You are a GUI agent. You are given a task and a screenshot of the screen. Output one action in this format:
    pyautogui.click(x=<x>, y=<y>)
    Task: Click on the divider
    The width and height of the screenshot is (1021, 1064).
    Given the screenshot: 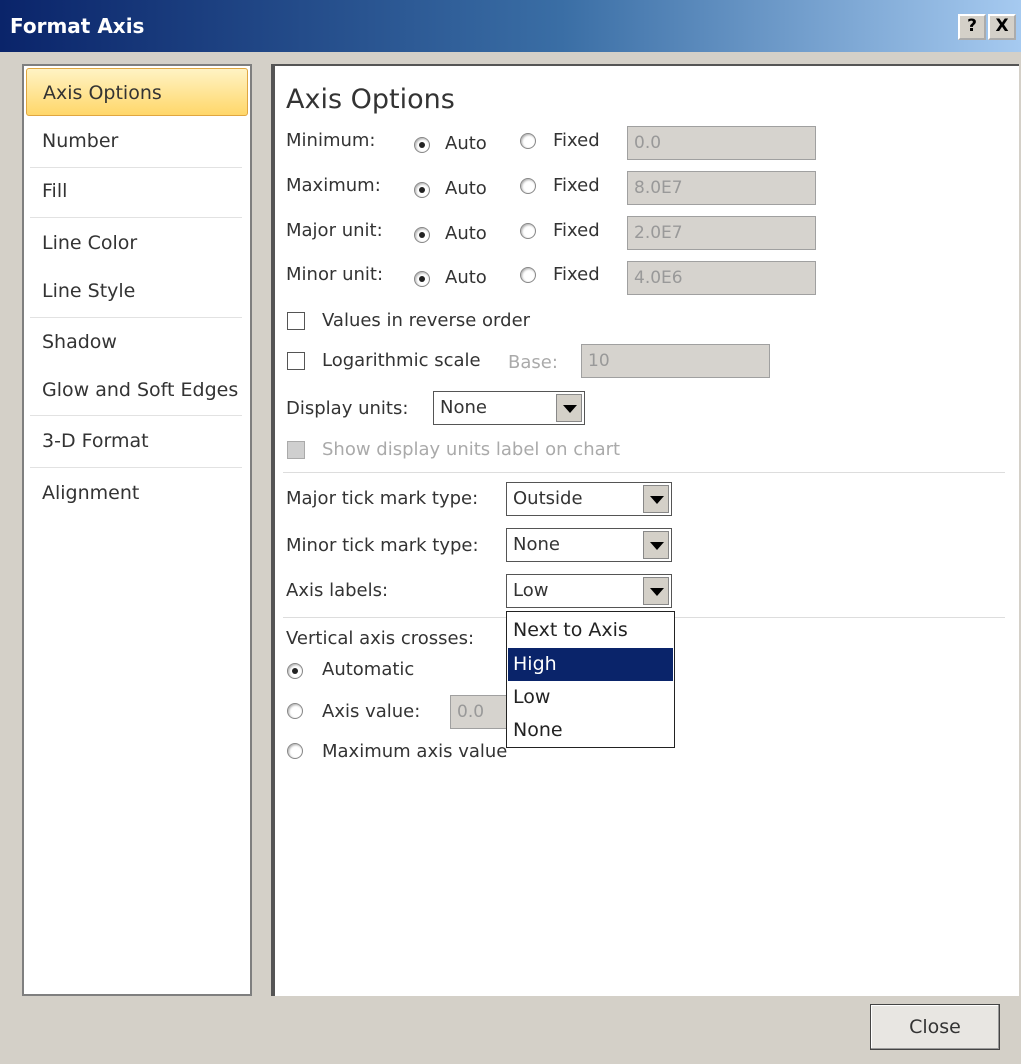 What is the action you would take?
    pyautogui.click(x=644, y=472)
    